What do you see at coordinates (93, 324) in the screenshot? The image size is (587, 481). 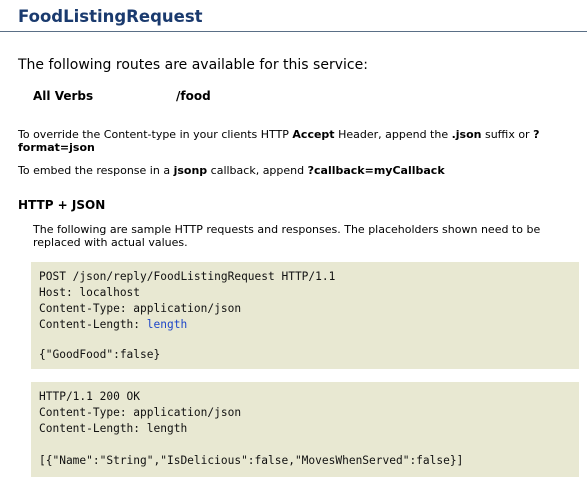 I see `content-length-label: Content-Length:` at bounding box center [93, 324].